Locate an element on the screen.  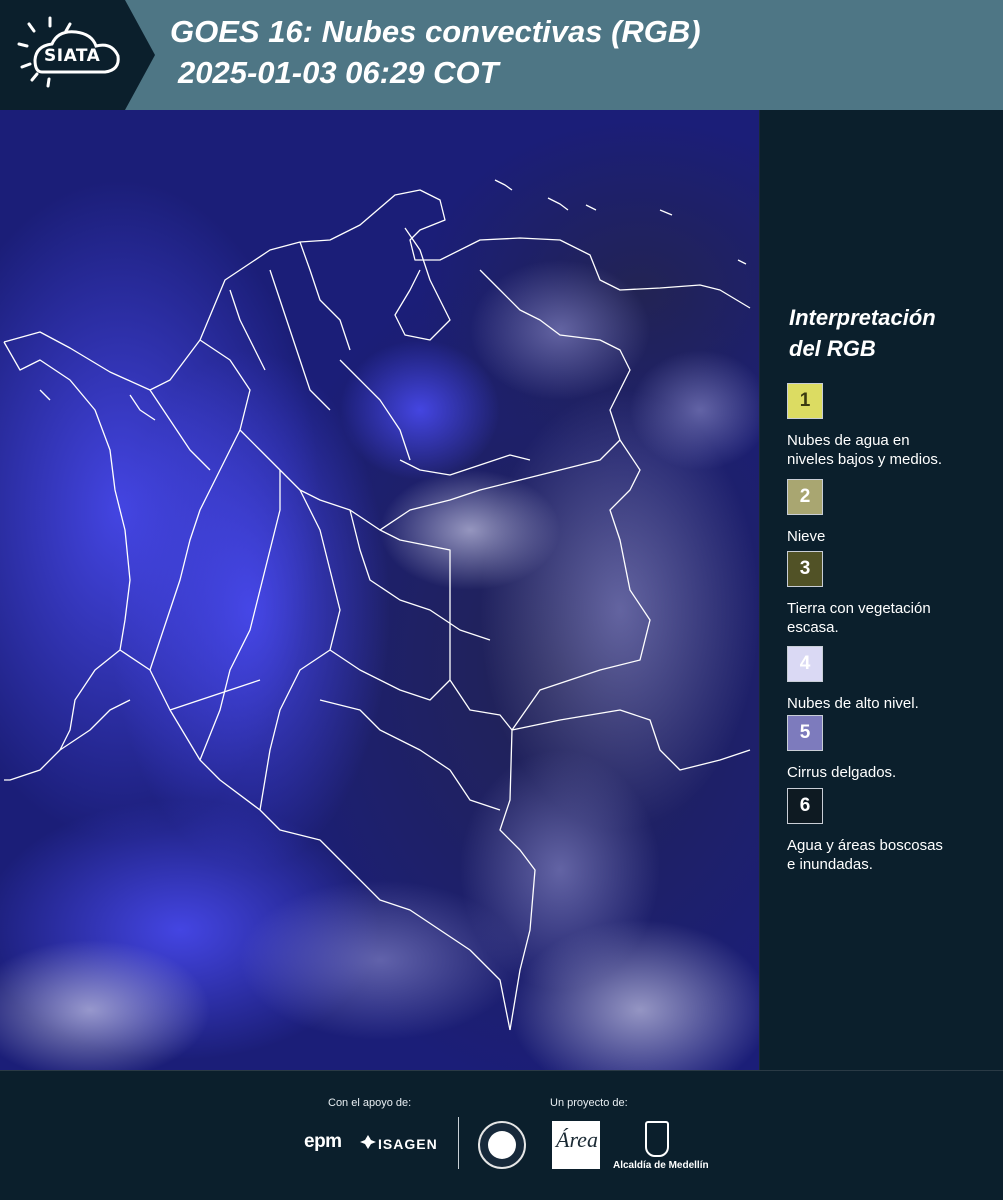
legend-label-1-line1: Nubes de agua en is located at coordinates (848, 440).